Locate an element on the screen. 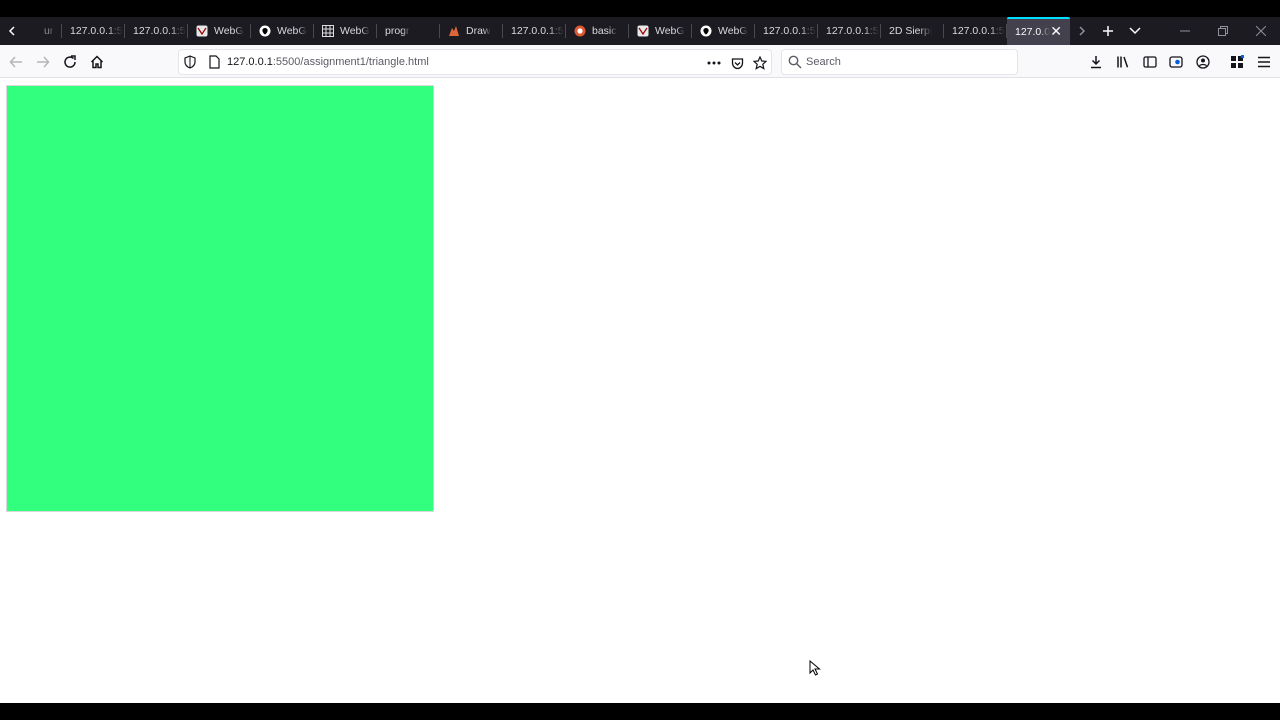 Image resolution: width=1280 pixels, height=720 pixels. home-icon is located at coordinates (97, 62).